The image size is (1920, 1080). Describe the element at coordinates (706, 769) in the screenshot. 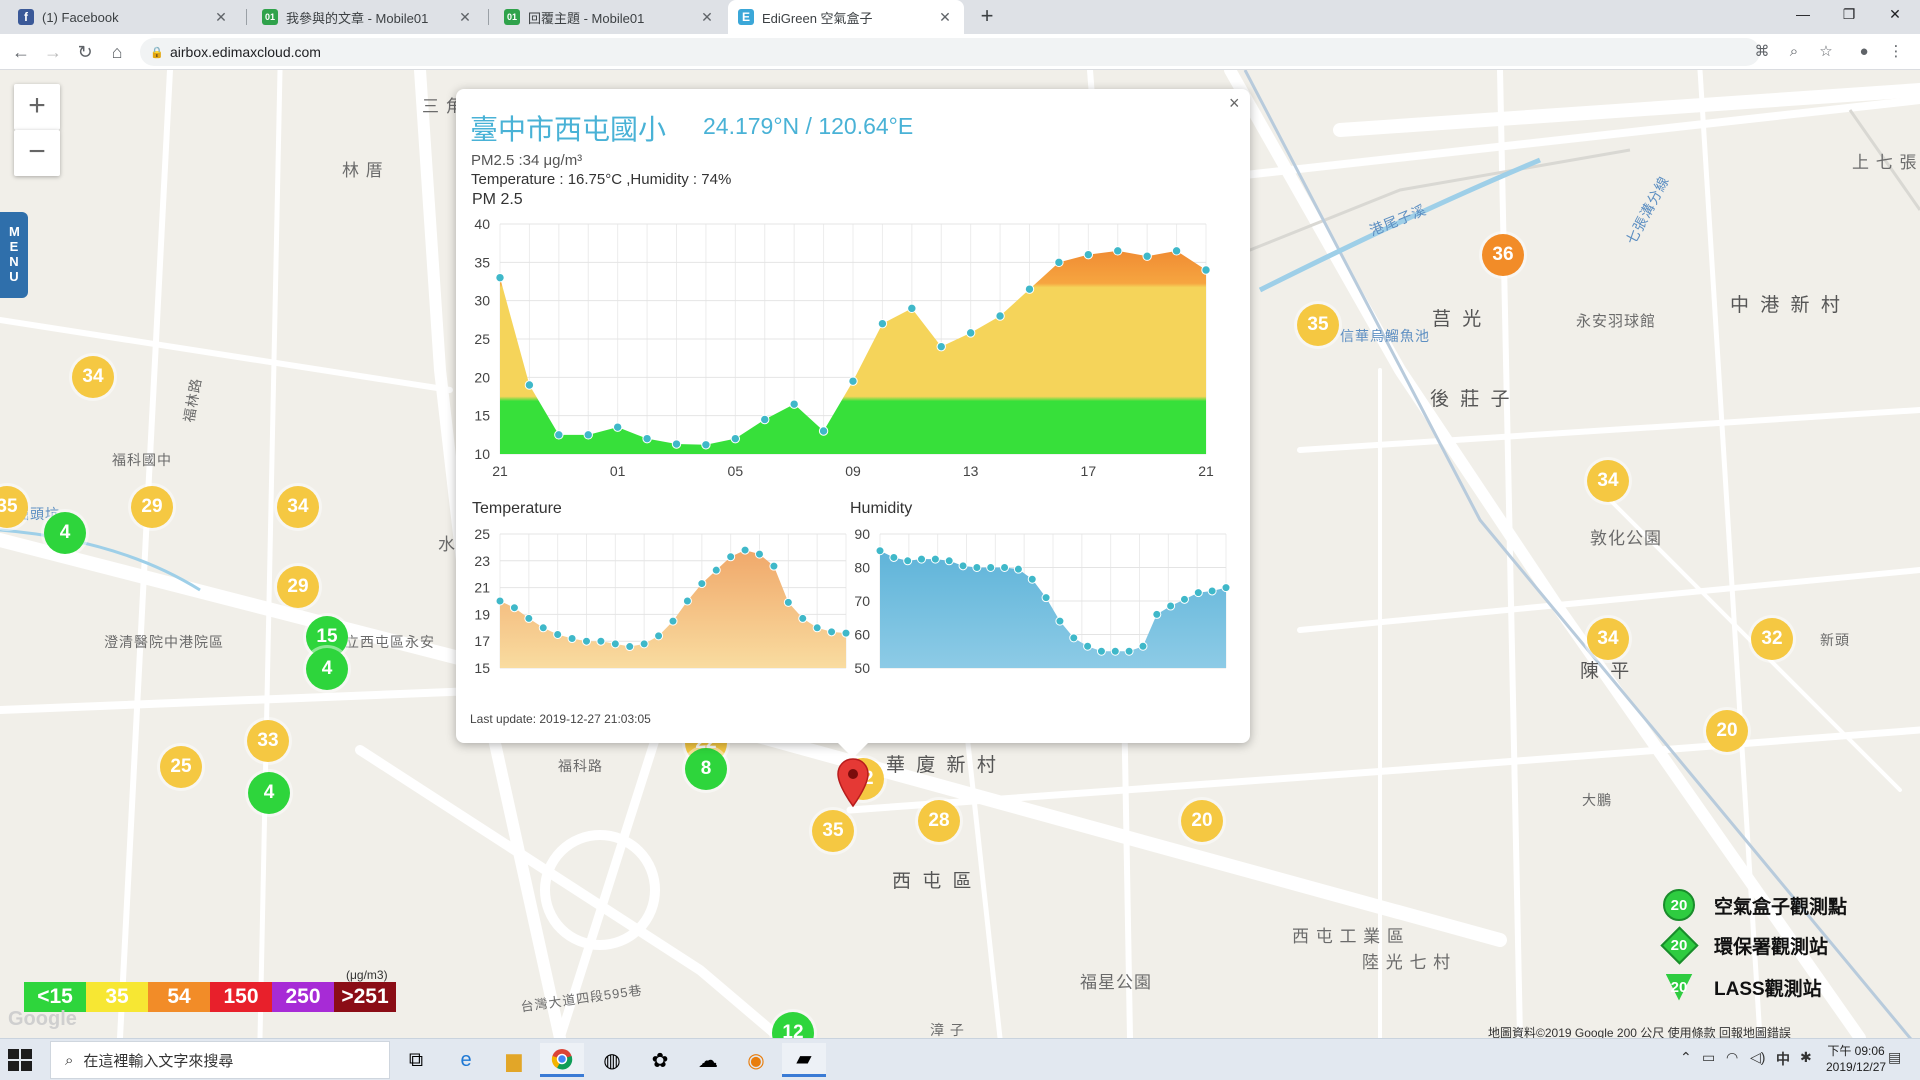

I see `sensor-marker: 8` at that location.